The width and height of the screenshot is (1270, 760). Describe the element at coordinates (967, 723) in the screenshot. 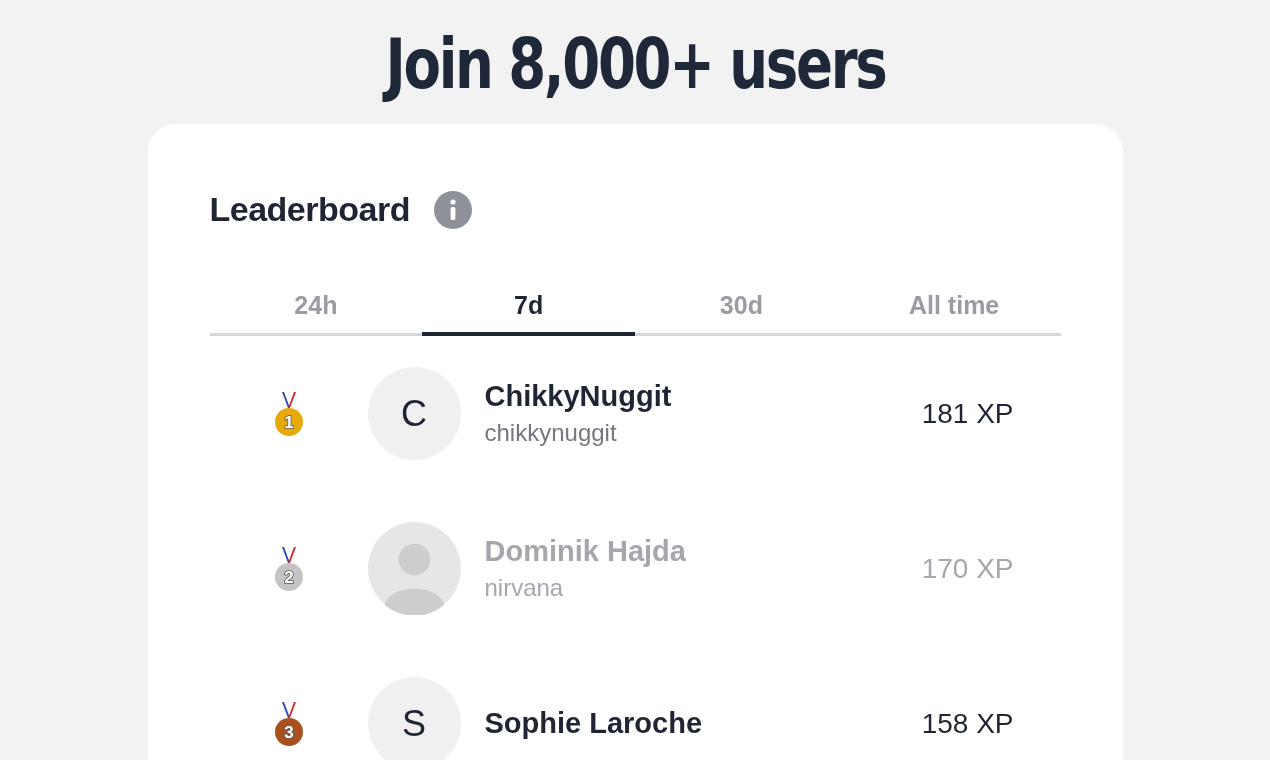

I see `xp-score: 158 XP` at that location.